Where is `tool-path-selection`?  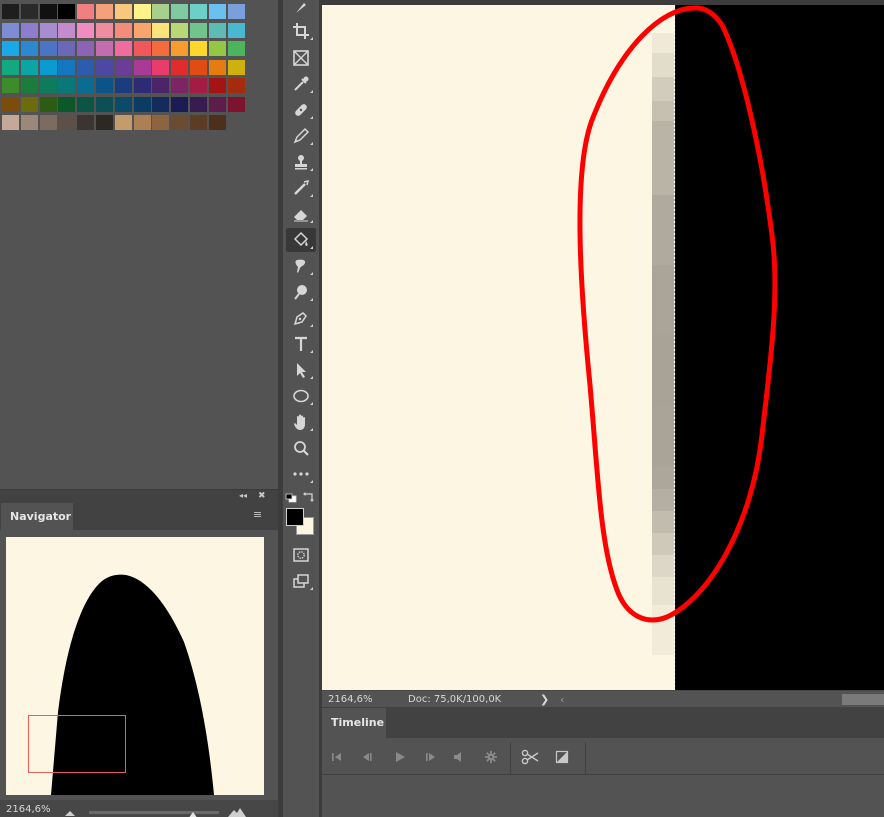
tool-path-selection is located at coordinates (301, 370).